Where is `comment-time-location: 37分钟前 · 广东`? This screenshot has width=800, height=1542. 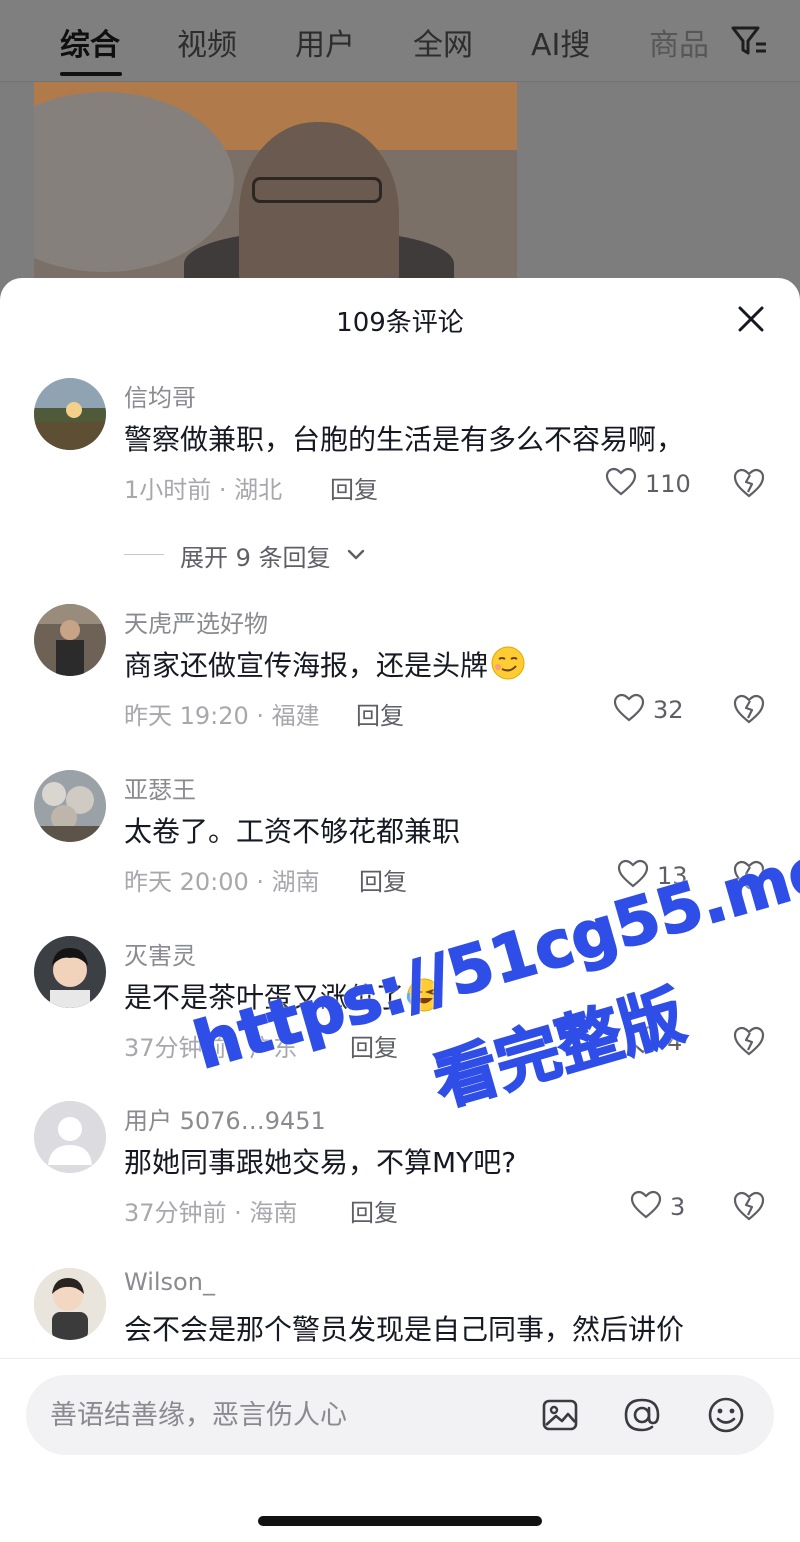
comment-time-location: 37分钟前 · 广东 is located at coordinates (211, 1048).